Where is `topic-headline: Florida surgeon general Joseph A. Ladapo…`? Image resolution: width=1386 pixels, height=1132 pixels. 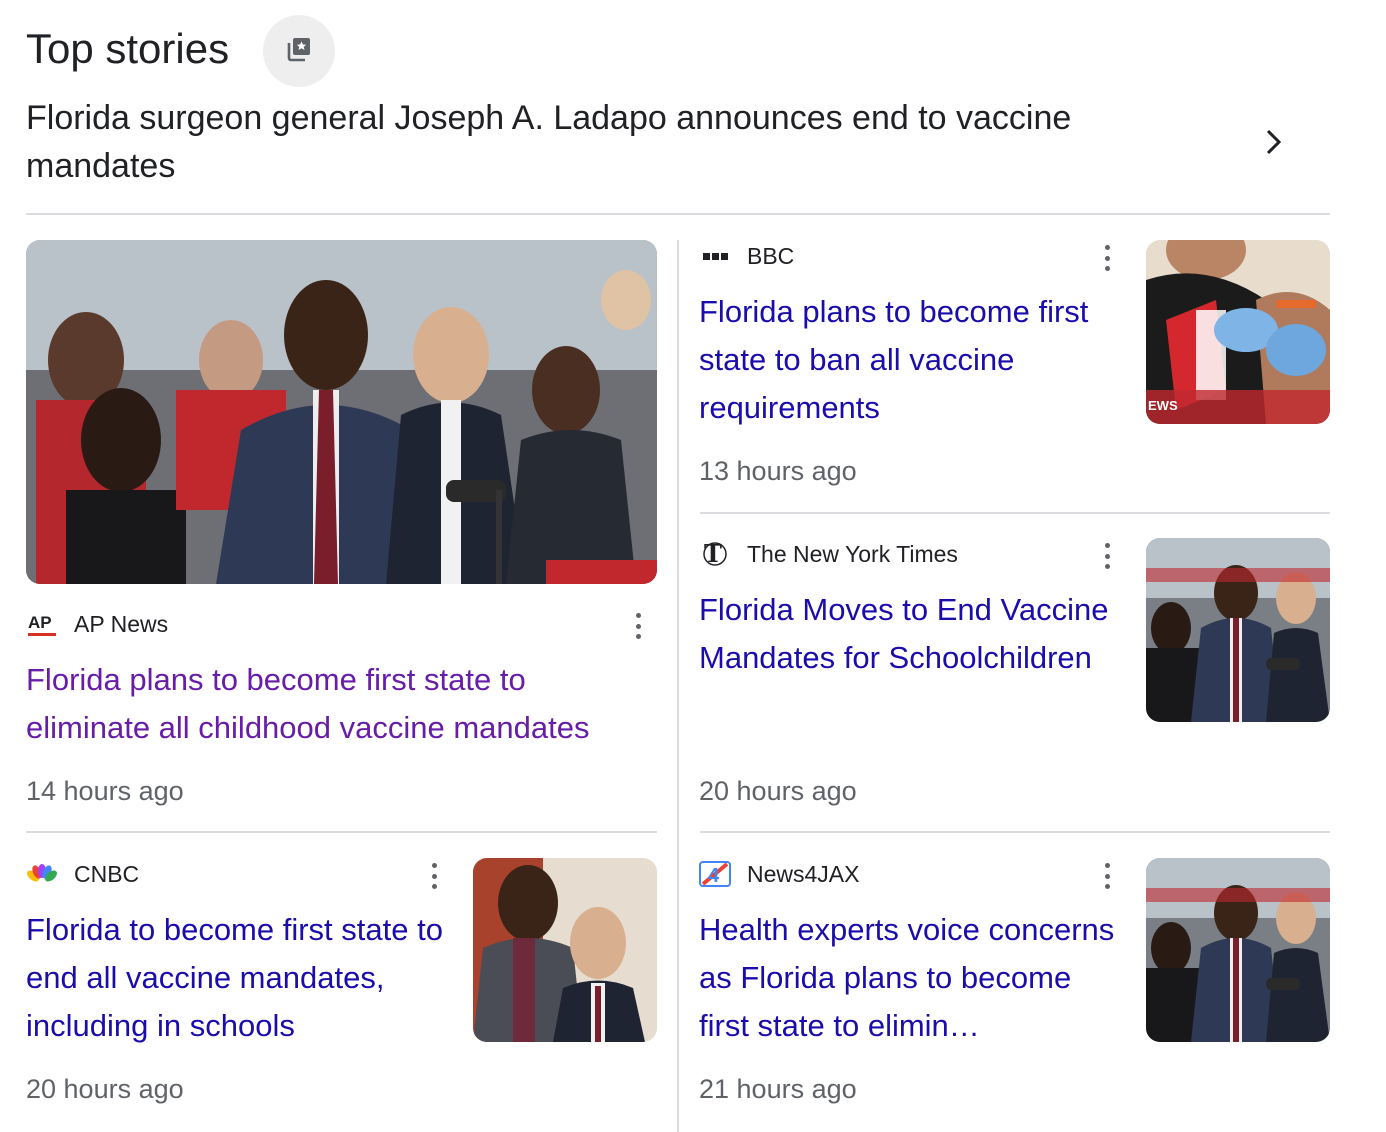 topic-headline: Florida surgeon general Joseph A. Ladapo… is located at coordinates (596, 142).